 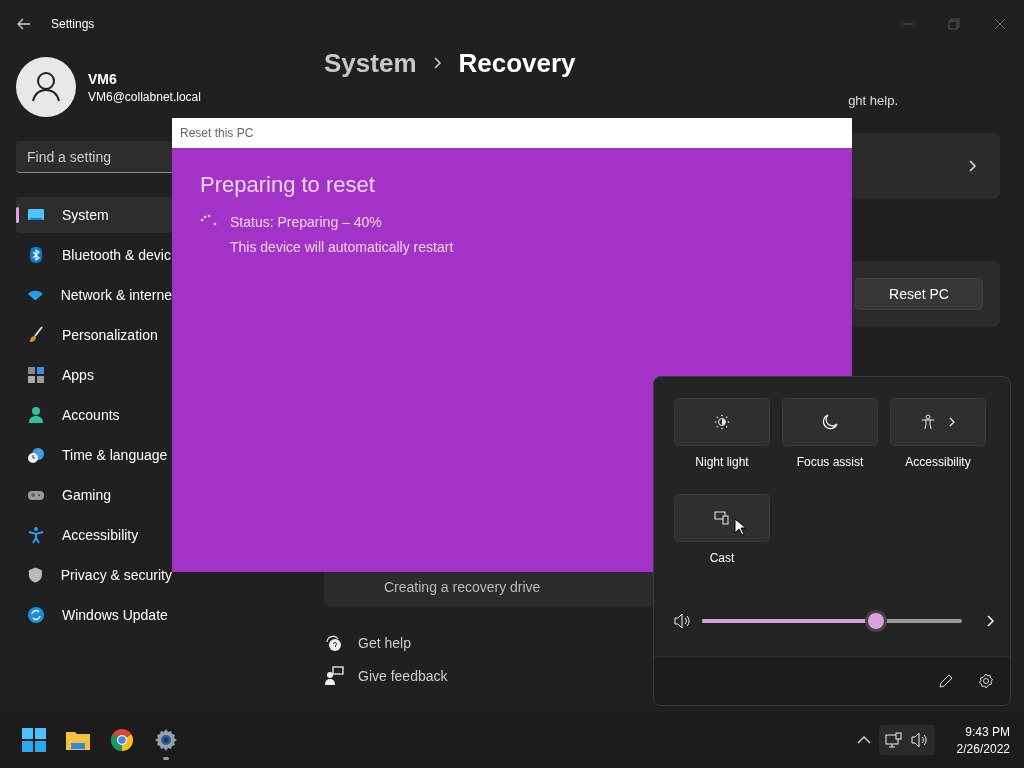 What do you see at coordinates (217, 133) in the screenshot?
I see `dialog-title: Reset this PC` at bounding box center [217, 133].